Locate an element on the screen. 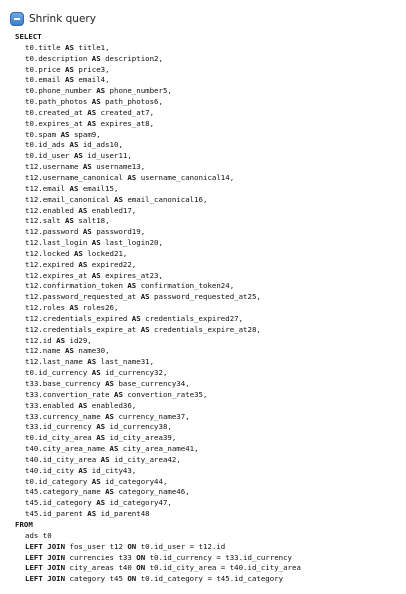 The image size is (406, 594). select-column-line: t0.id_category AS id_category44, is located at coordinates (96, 481).